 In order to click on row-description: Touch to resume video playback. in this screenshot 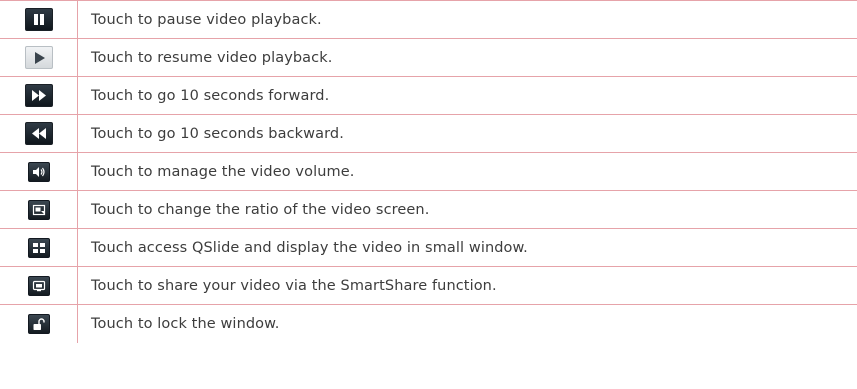, I will do `click(212, 57)`.